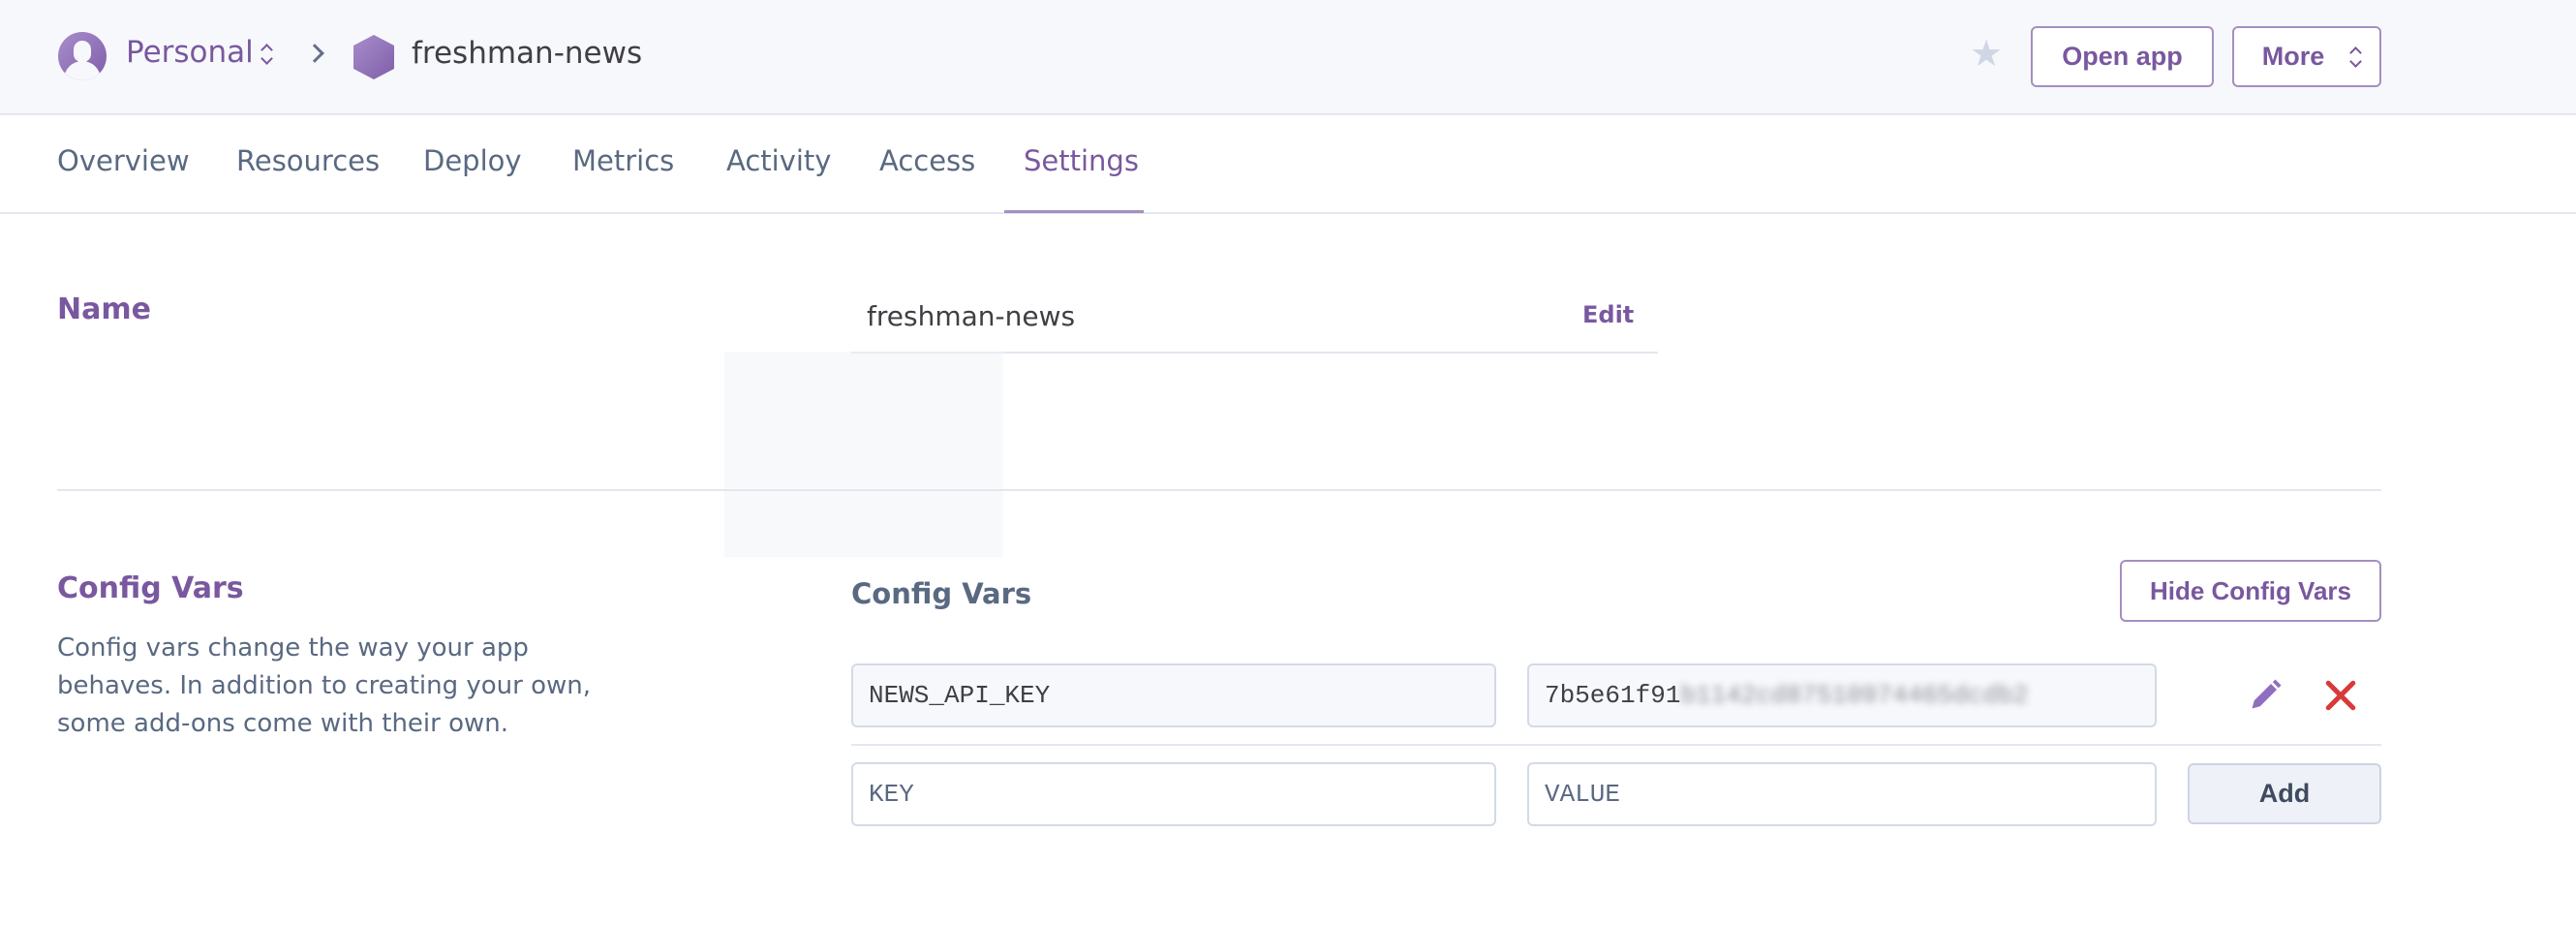 Image resolution: width=2576 pixels, height=925 pixels. I want to click on account-switcher: Personal, so click(190, 52).